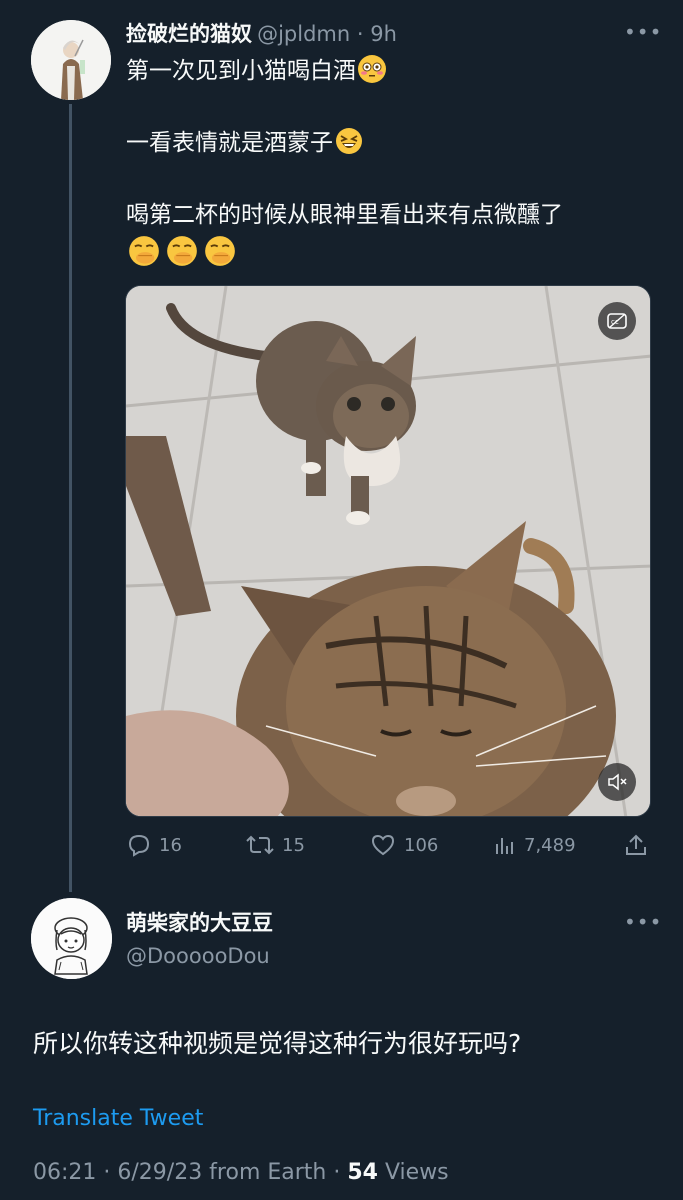  Describe the element at coordinates (293, 845) in the screenshot. I see `retweet-count: 15` at that location.